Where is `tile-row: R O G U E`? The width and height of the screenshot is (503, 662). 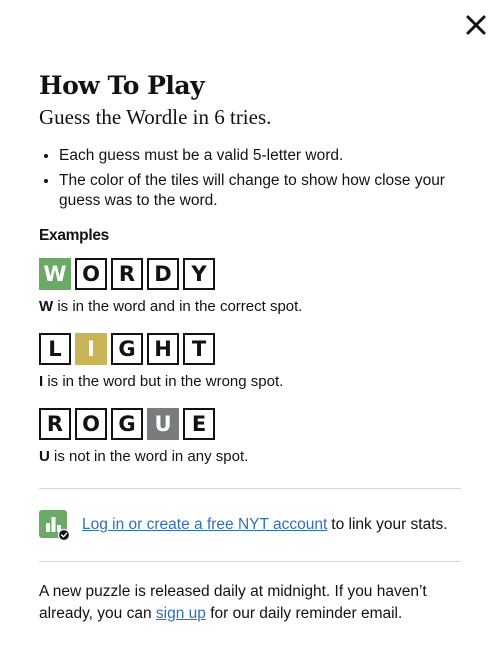 tile-row: R O G U E is located at coordinates (250, 424).